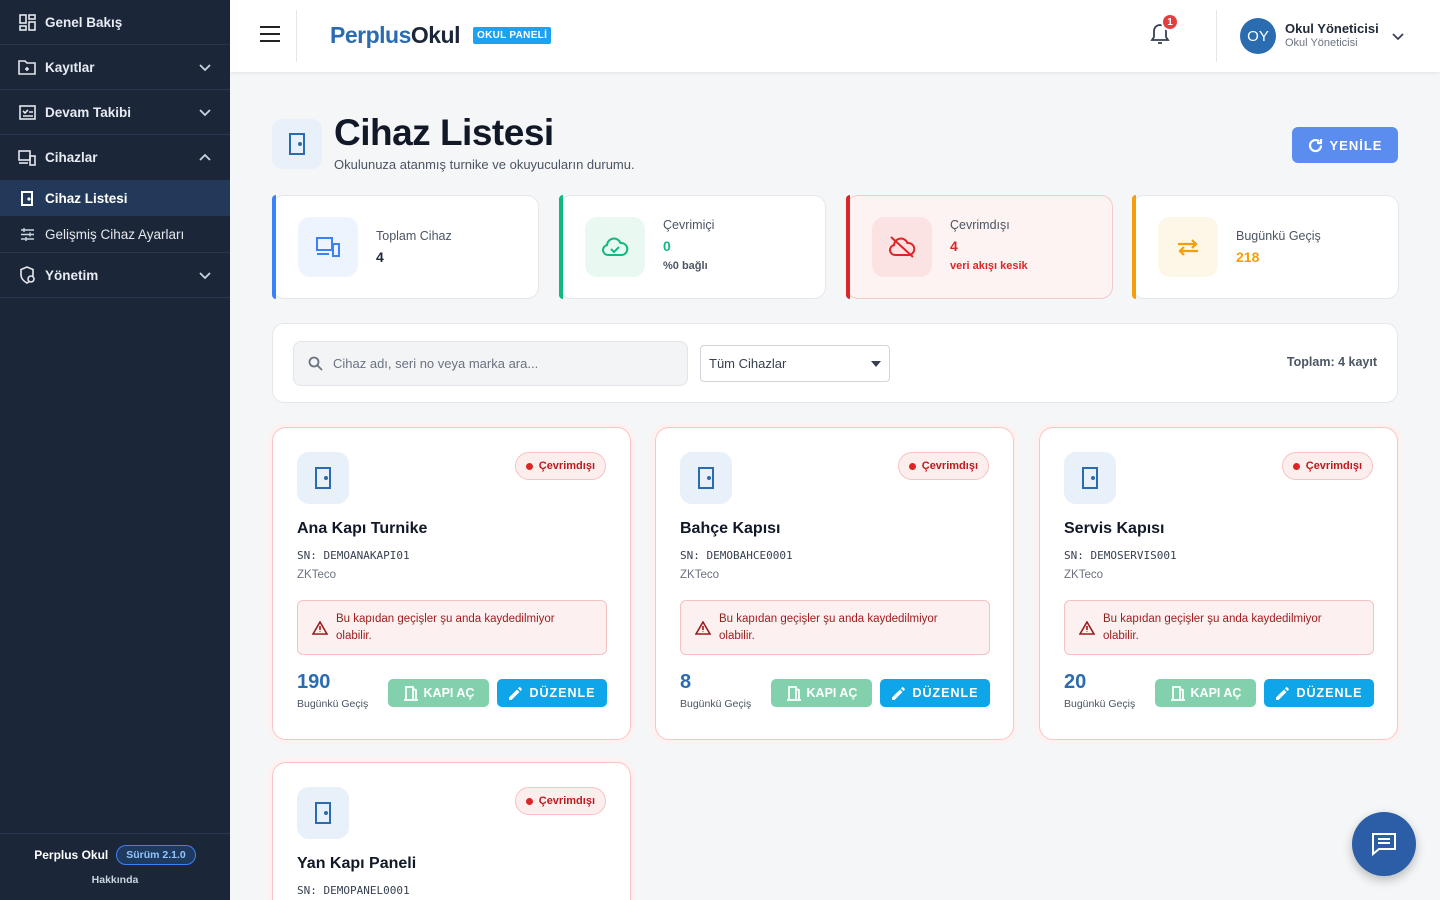  I want to click on sidebar-item-label: Genel Bakış, so click(84, 22).